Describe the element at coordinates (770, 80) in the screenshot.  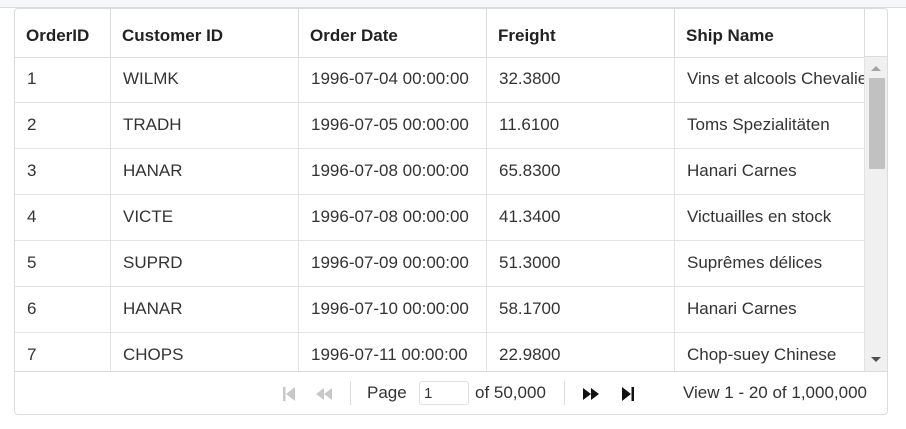
I see `cell-ship-name: Vins et alcools Chevalier` at that location.